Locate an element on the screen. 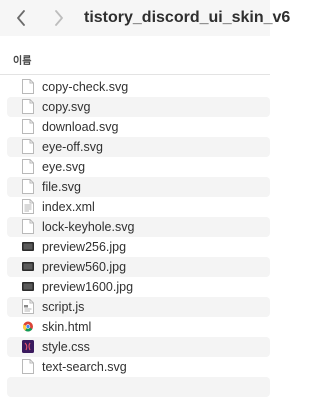 The height and width of the screenshot is (400, 320). file-row: preview1600.jpg is located at coordinates (138, 287).